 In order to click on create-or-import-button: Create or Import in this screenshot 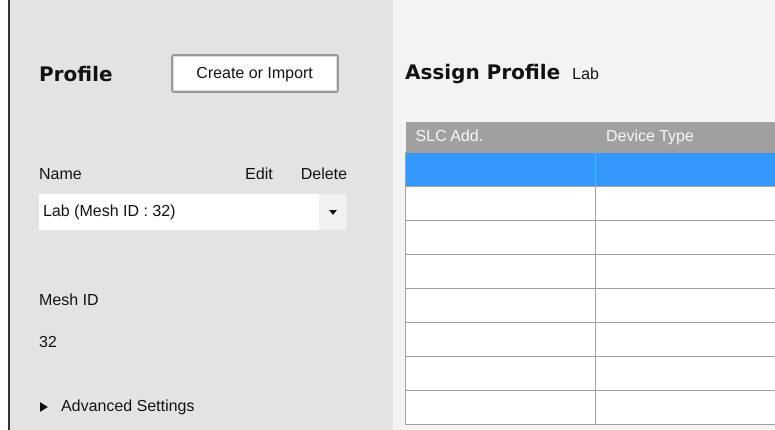, I will do `click(254, 73)`.